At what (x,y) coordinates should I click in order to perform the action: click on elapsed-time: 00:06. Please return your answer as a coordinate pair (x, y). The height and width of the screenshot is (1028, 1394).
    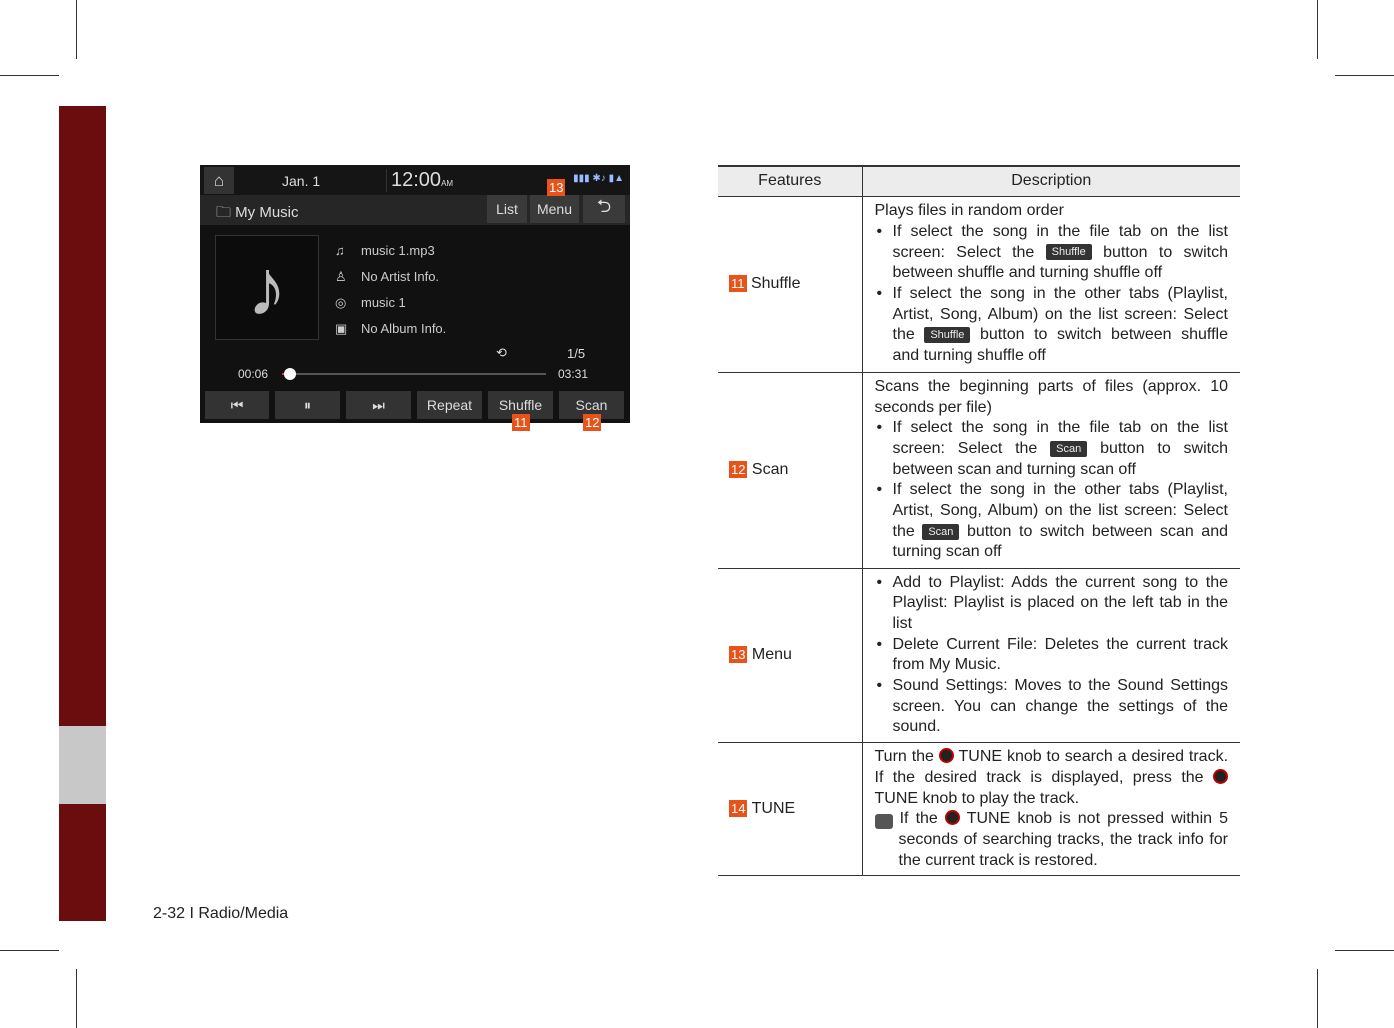
    Looking at the image, I should click on (253, 374).